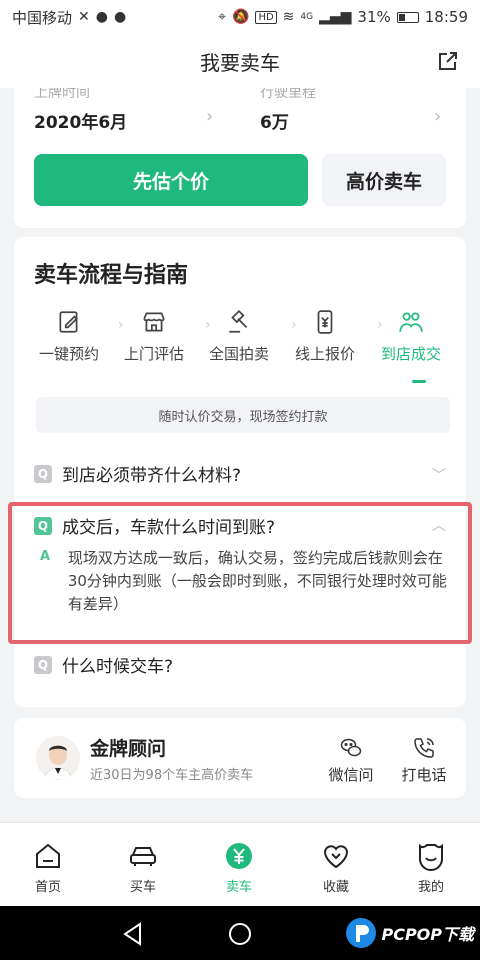 The width and height of the screenshot is (480, 960). I want to click on store-icon, so click(154, 322).